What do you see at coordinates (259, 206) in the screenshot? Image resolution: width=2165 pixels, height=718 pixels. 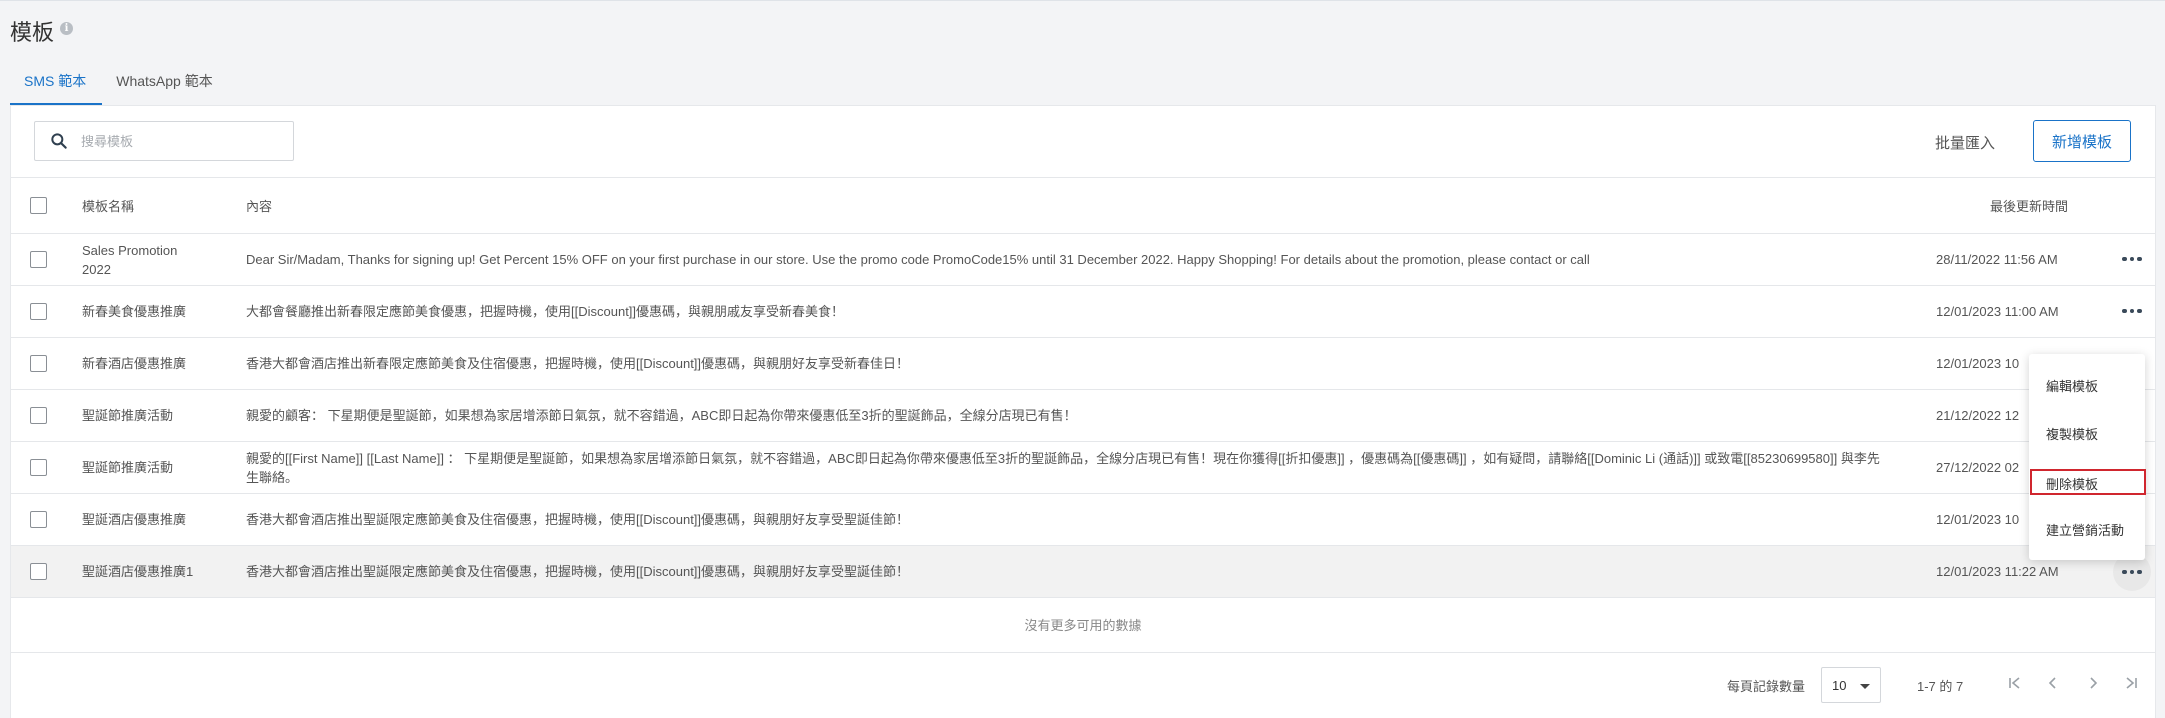 I see `header-content: 內容` at bounding box center [259, 206].